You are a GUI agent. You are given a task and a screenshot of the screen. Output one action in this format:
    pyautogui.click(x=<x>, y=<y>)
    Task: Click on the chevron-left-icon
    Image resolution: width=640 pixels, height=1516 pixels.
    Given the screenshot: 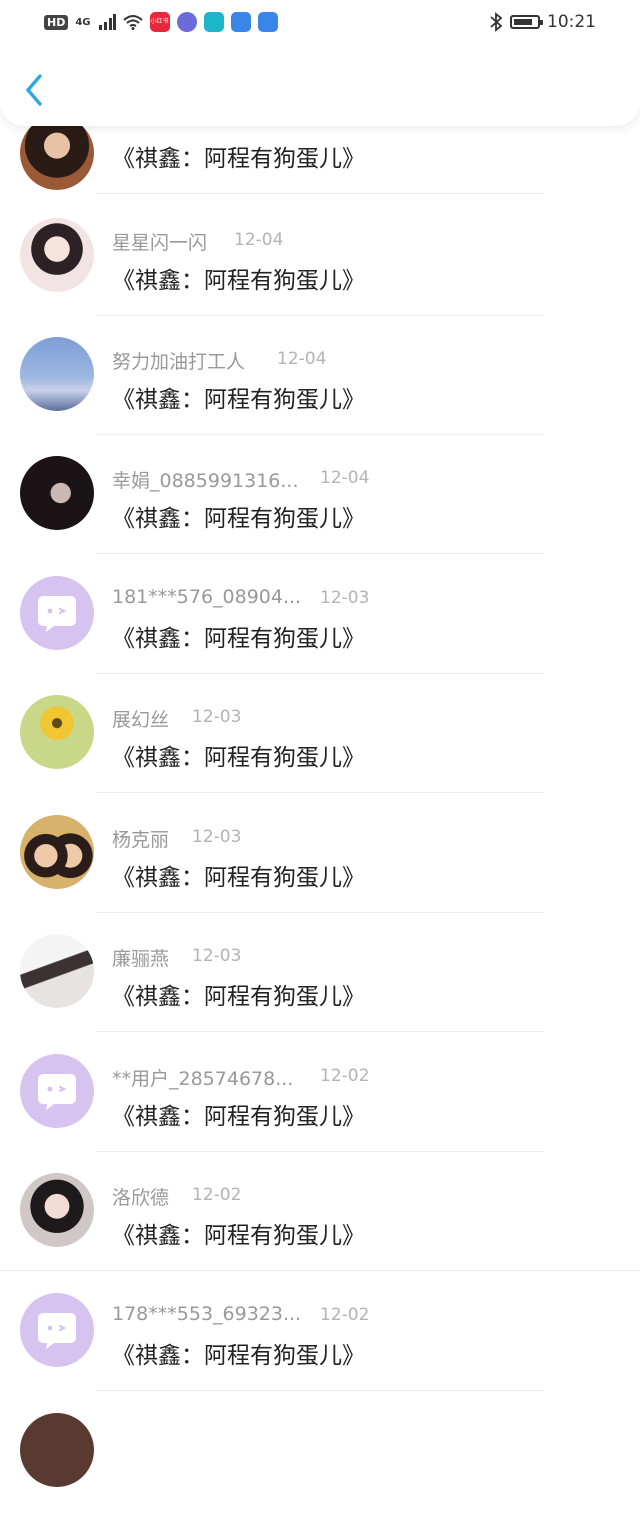 What is the action you would take?
    pyautogui.click(x=34, y=90)
    